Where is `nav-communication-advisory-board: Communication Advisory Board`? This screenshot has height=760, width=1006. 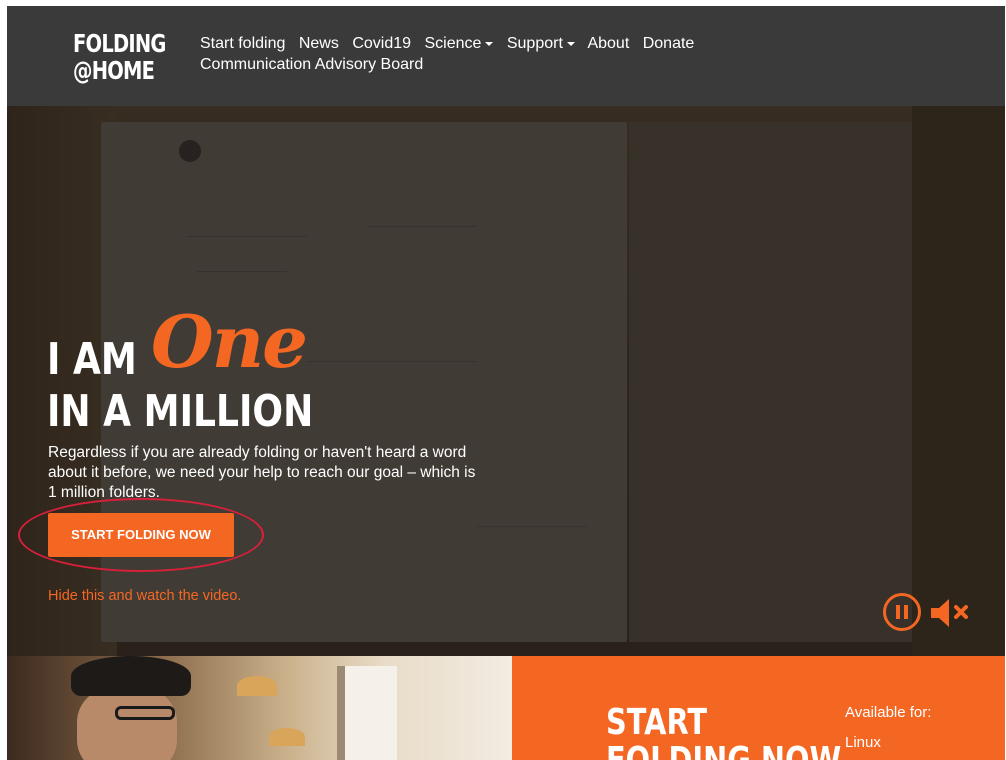
nav-communication-advisory-board: Communication Advisory Board is located at coordinates (311, 64).